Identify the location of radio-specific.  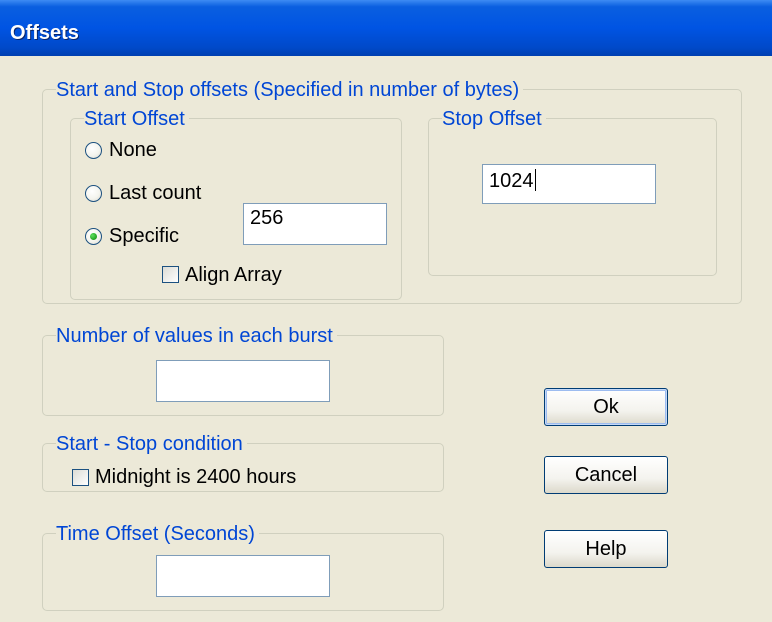
(93, 236).